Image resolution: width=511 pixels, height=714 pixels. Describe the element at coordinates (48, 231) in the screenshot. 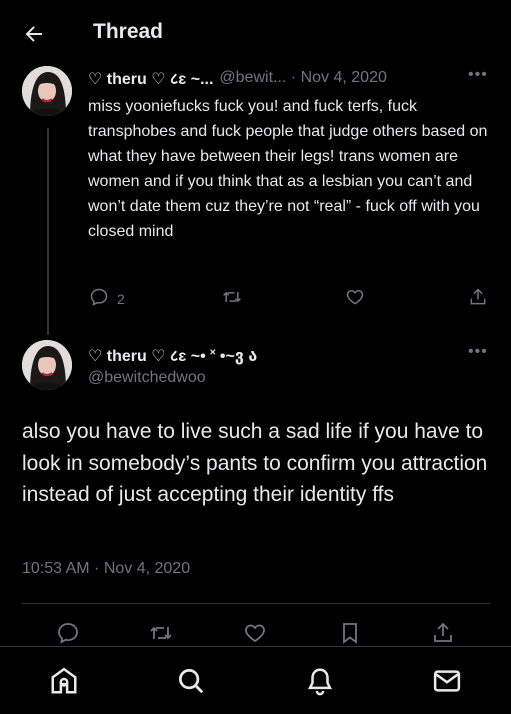

I see `thread-connector` at that location.